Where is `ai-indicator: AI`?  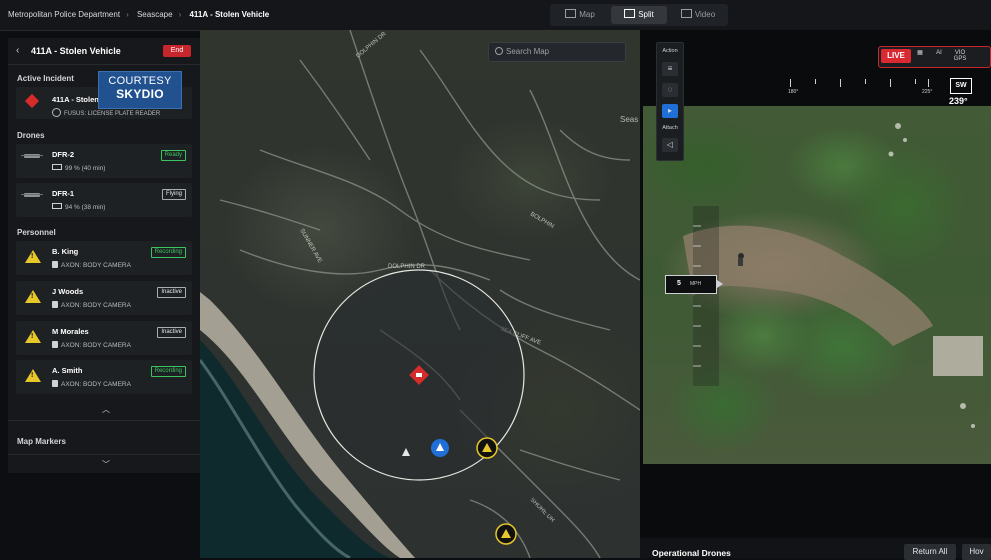 ai-indicator: AI is located at coordinates (939, 53).